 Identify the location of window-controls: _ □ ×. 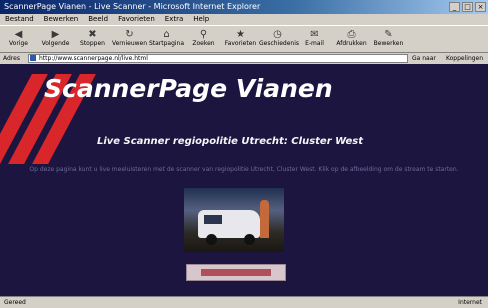
(467, 7).